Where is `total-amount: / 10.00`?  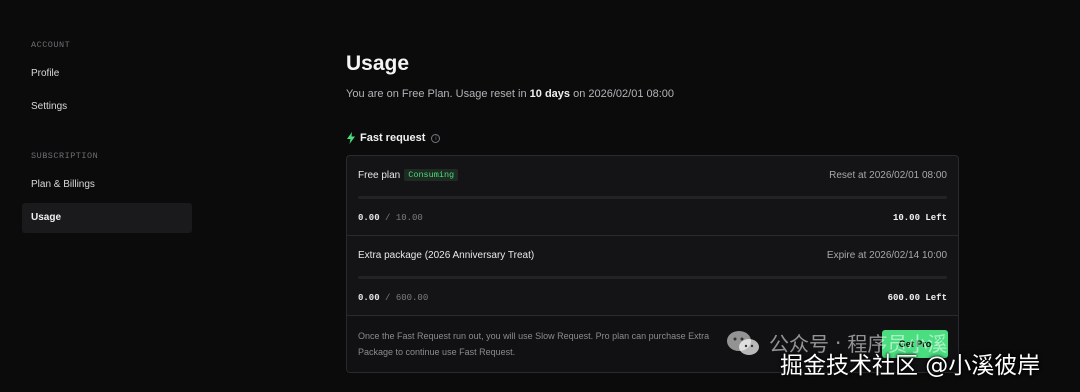
total-amount: / 10.00 is located at coordinates (404, 218).